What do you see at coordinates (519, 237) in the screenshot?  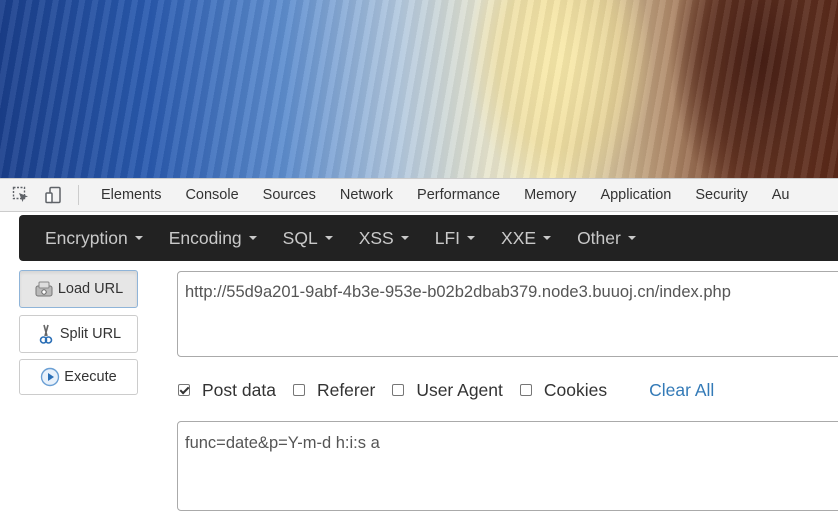 I see `menu-xxe-label: XXE` at bounding box center [519, 237].